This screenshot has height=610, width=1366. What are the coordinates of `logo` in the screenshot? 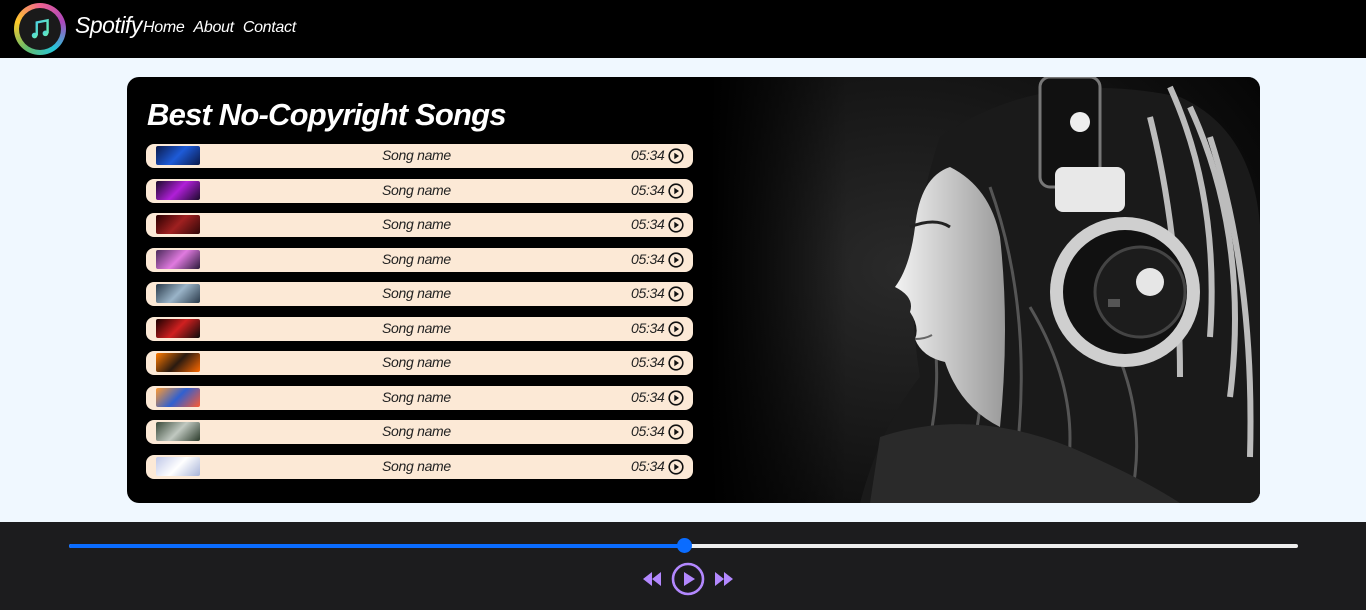 It's located at (40, 29).